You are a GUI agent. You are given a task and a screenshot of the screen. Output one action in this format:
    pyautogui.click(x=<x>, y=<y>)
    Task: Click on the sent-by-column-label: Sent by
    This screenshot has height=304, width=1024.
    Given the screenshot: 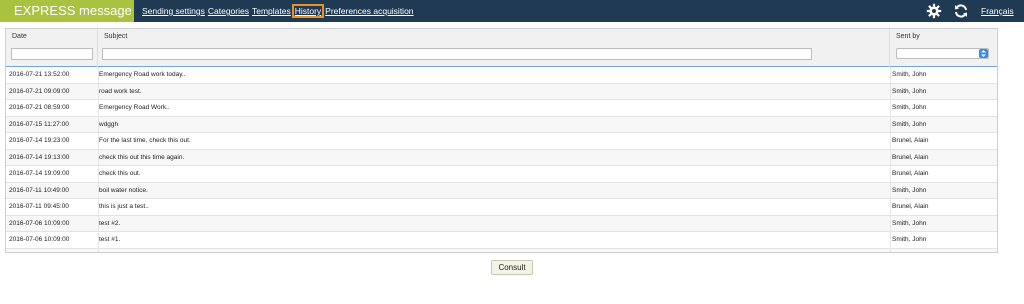 What is the action you would take?
    pyautogui.click(x=908, y=36)
    